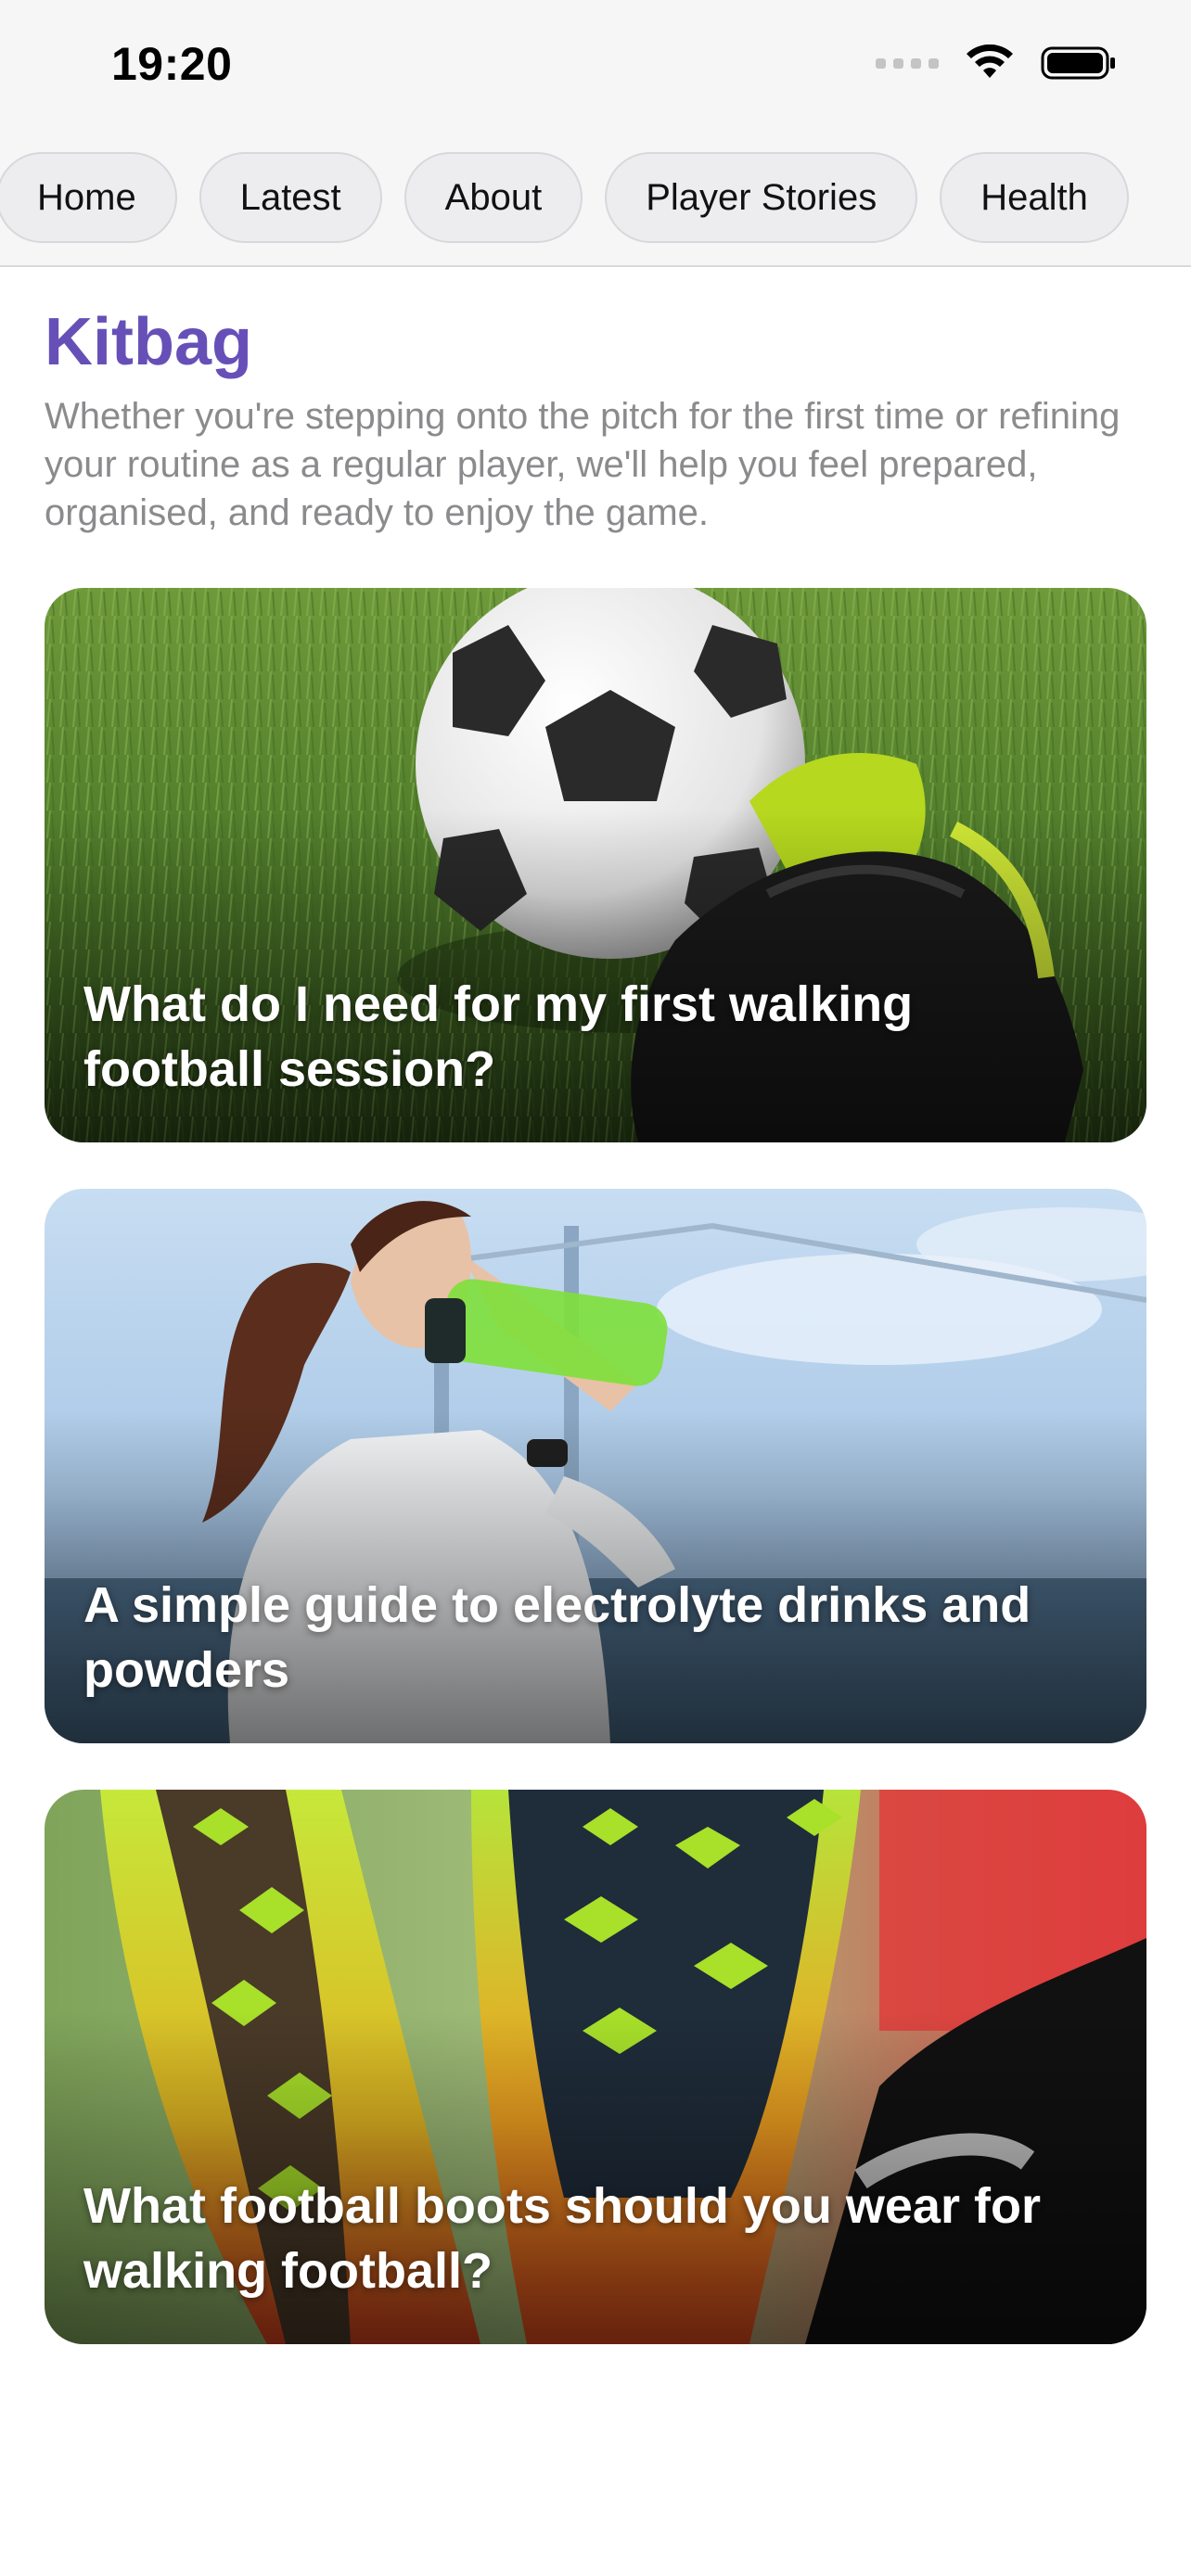  What do you see at coordinates (493, 197) in the screenshot?
I see `tab-about: About` at bounding box center [493, 197].